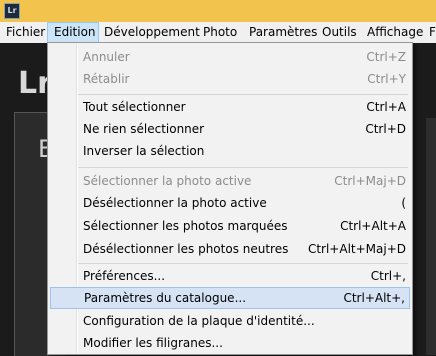 The height and width of the screenshot is (356, 436). Describe the element at coordinates (385, 129) in the screenshot. I see `menu-item-shortcut: Ctrl+D` at that location.